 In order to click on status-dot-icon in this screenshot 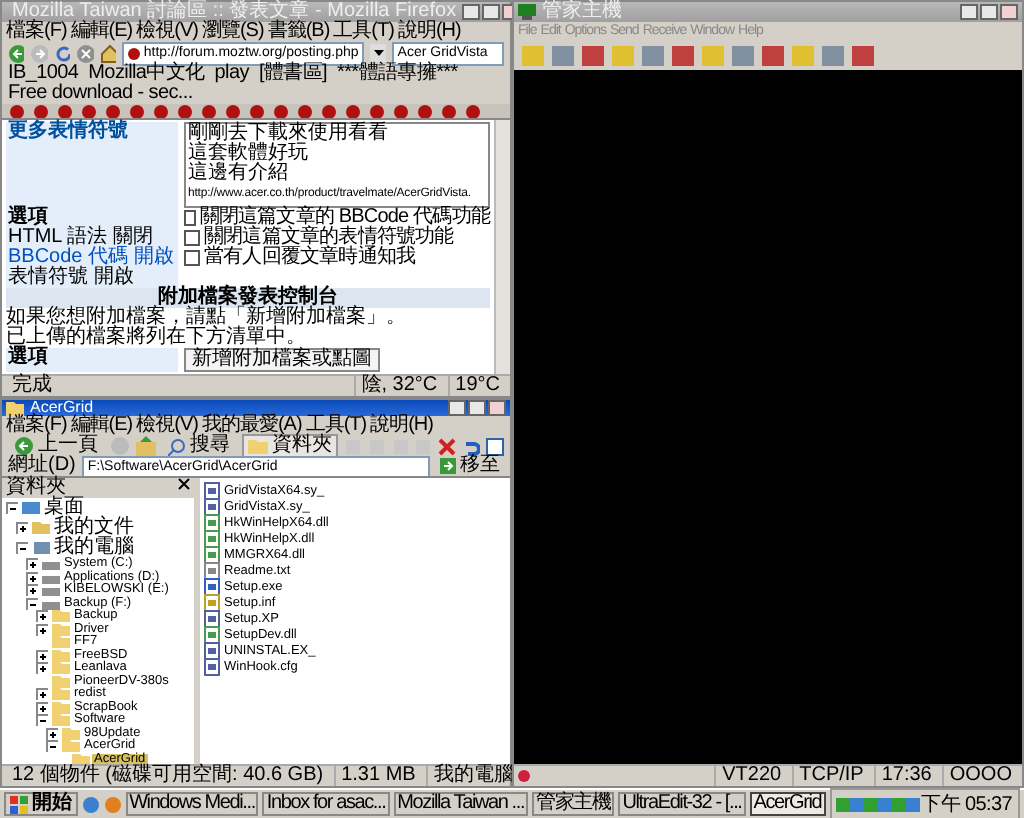, I will do `click(524, 776)`.